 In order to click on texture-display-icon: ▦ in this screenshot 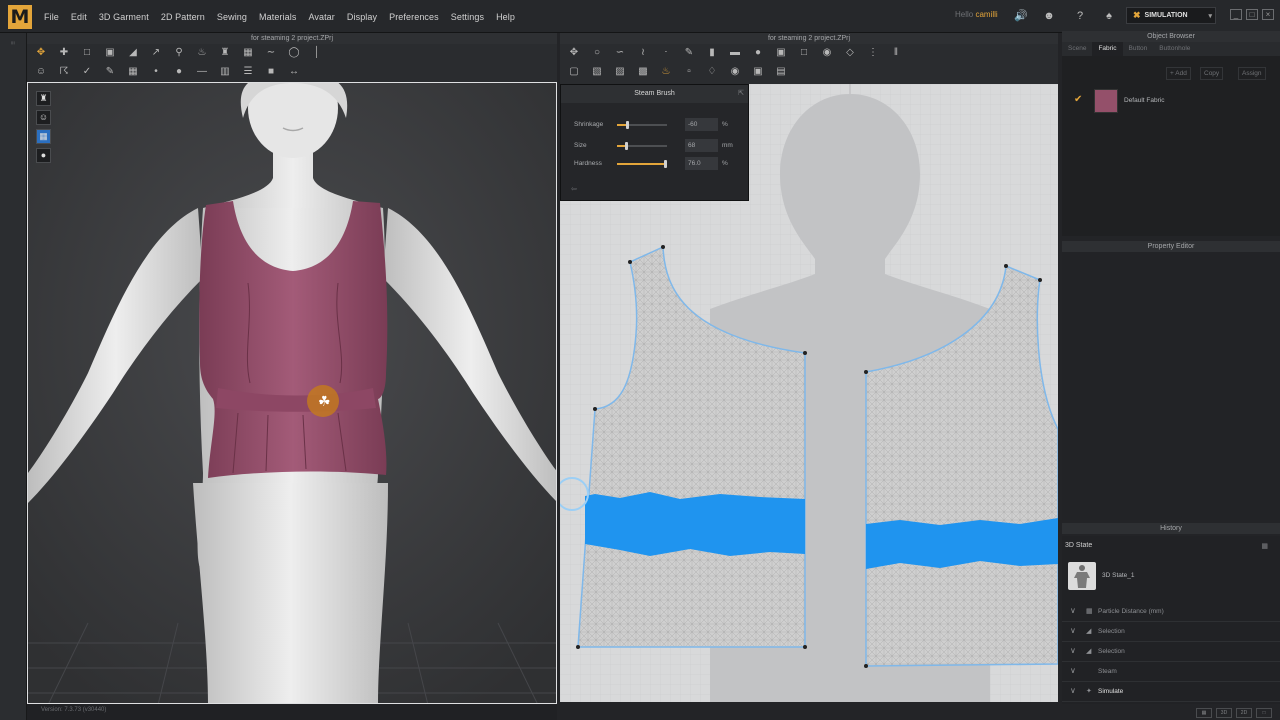, I will do `click(43, 136)`.